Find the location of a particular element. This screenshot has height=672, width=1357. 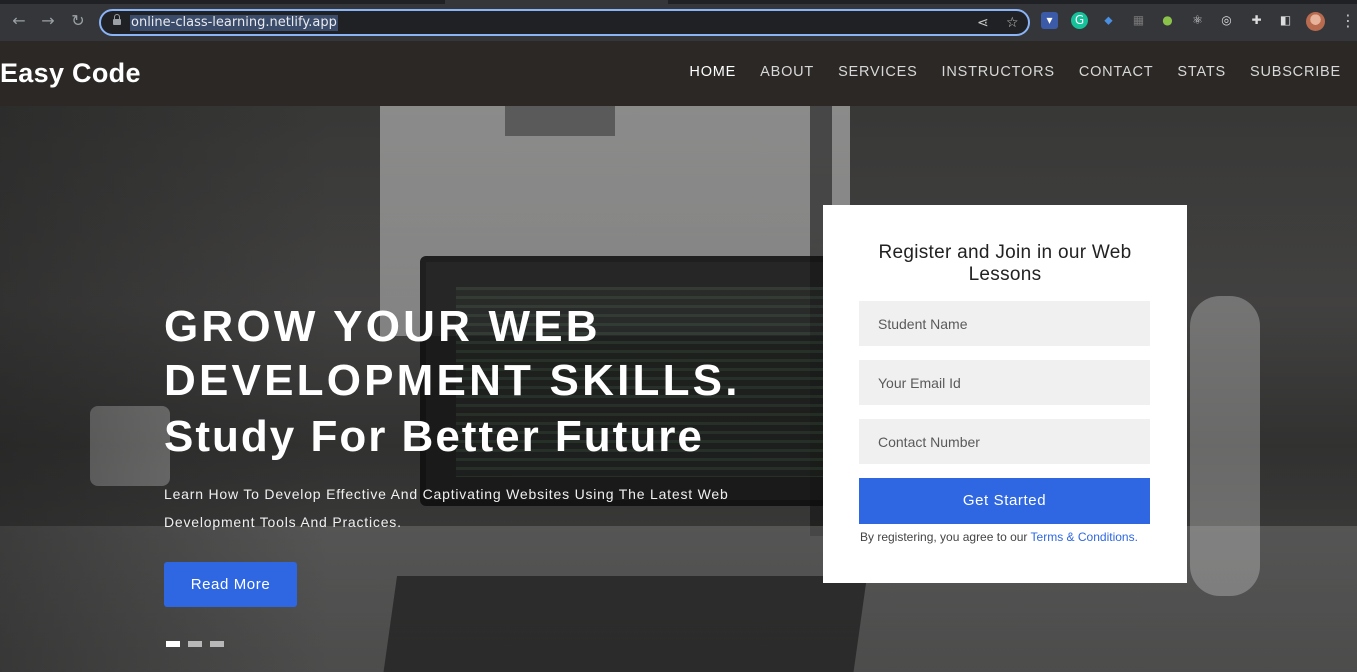

student-name-input is located at coordinates (1004, 323).